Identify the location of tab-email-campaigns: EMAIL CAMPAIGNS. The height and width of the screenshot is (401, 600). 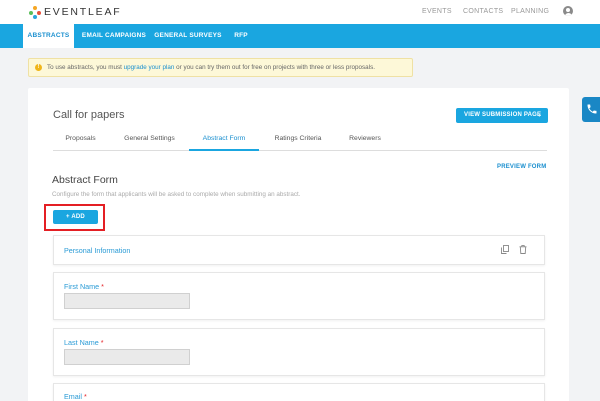
(114, 36).